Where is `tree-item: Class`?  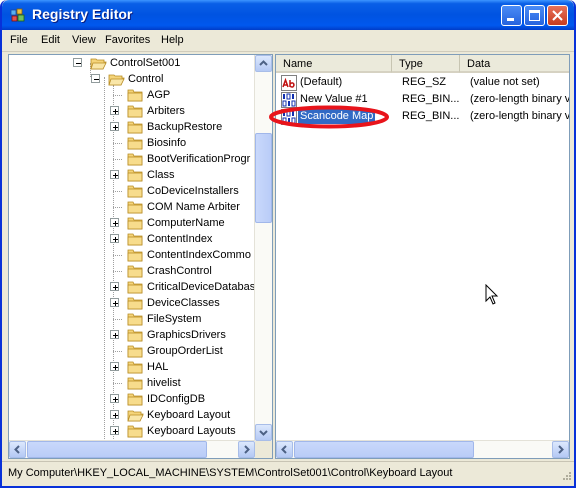
tree-item: Class is located at coordinates (132, 175).